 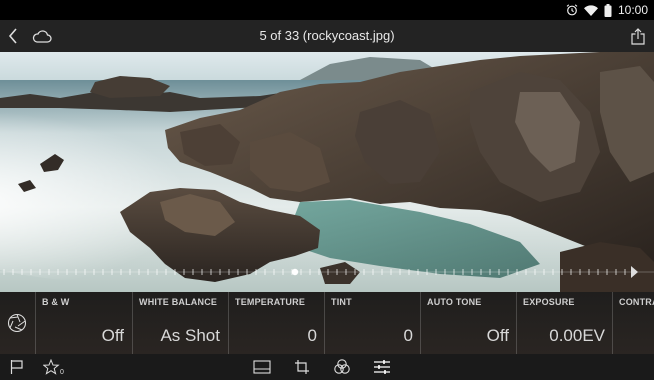 I want to click on page-title: 5 of 33 (rockycoast.jpg), so click(x=327, y=35).